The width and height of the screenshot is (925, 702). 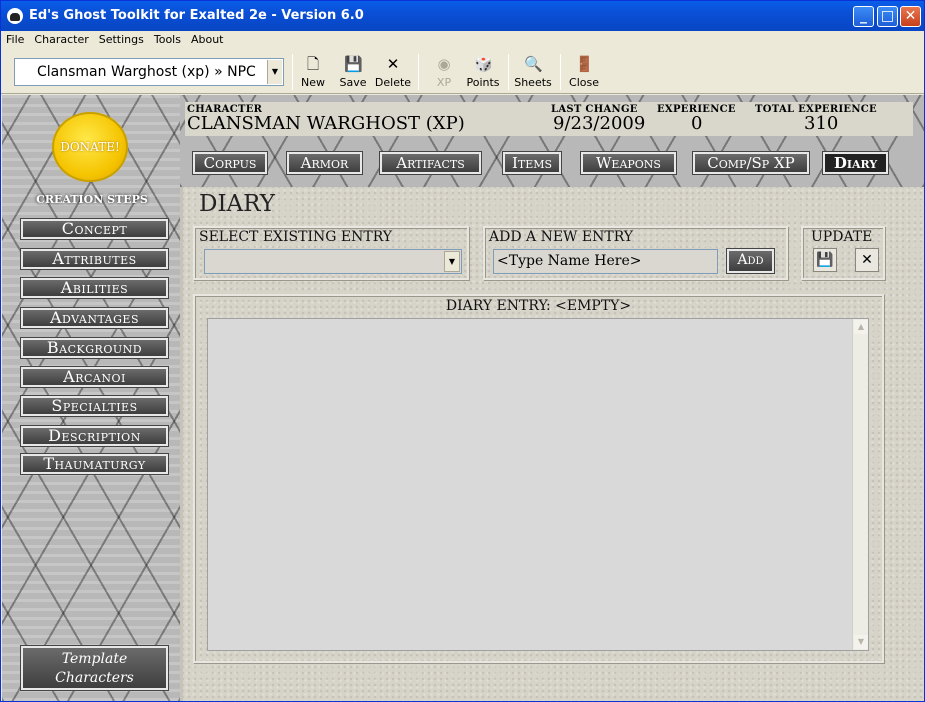 I want to click on donate-button: DONATE!, so click(x=90, y=147).